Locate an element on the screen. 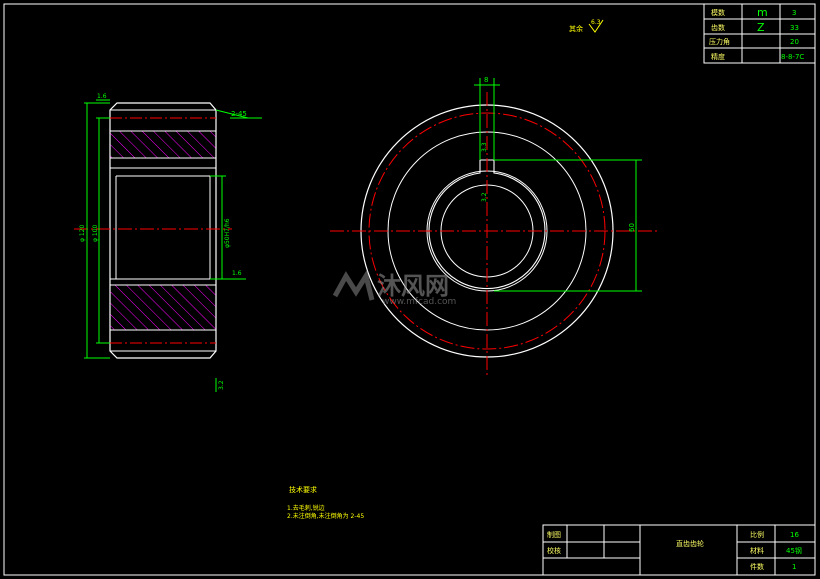  watermark: 沐风网 www.mfcad.com is located at coordinates (394, 288).